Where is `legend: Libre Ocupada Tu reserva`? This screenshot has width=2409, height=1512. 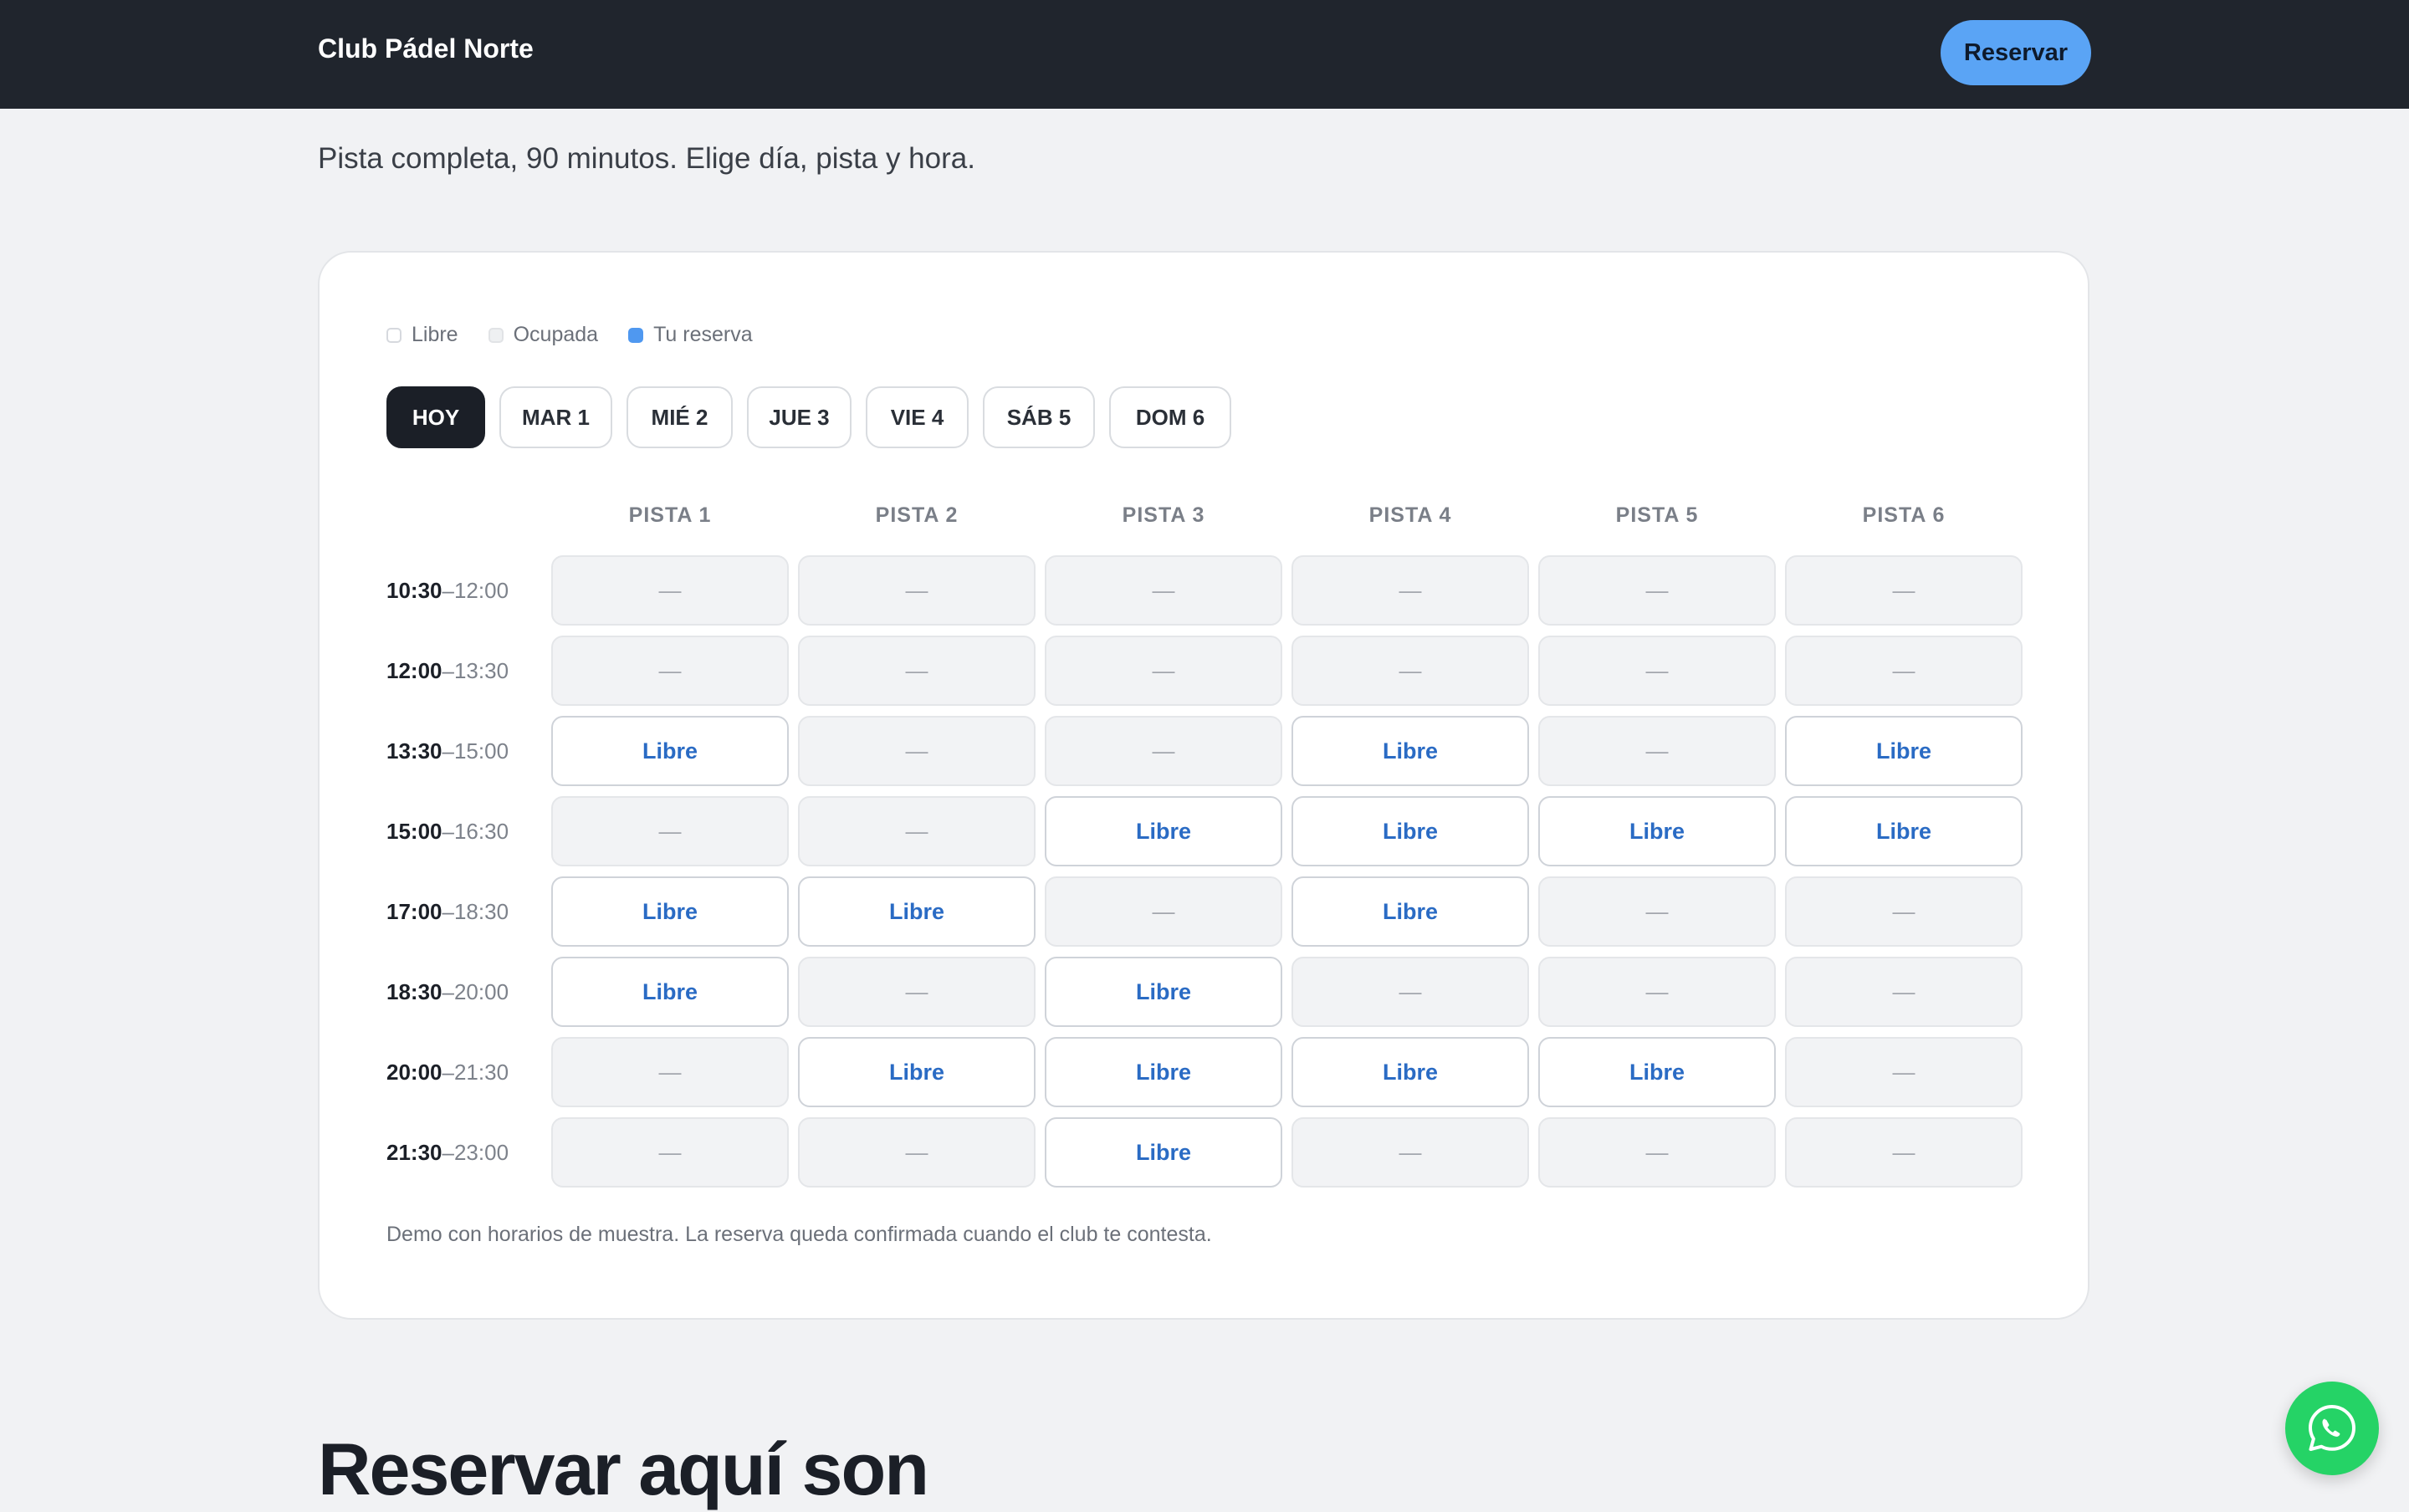 legend: Libre Ocupada Tu reserva is located at coordinates (569, 335).